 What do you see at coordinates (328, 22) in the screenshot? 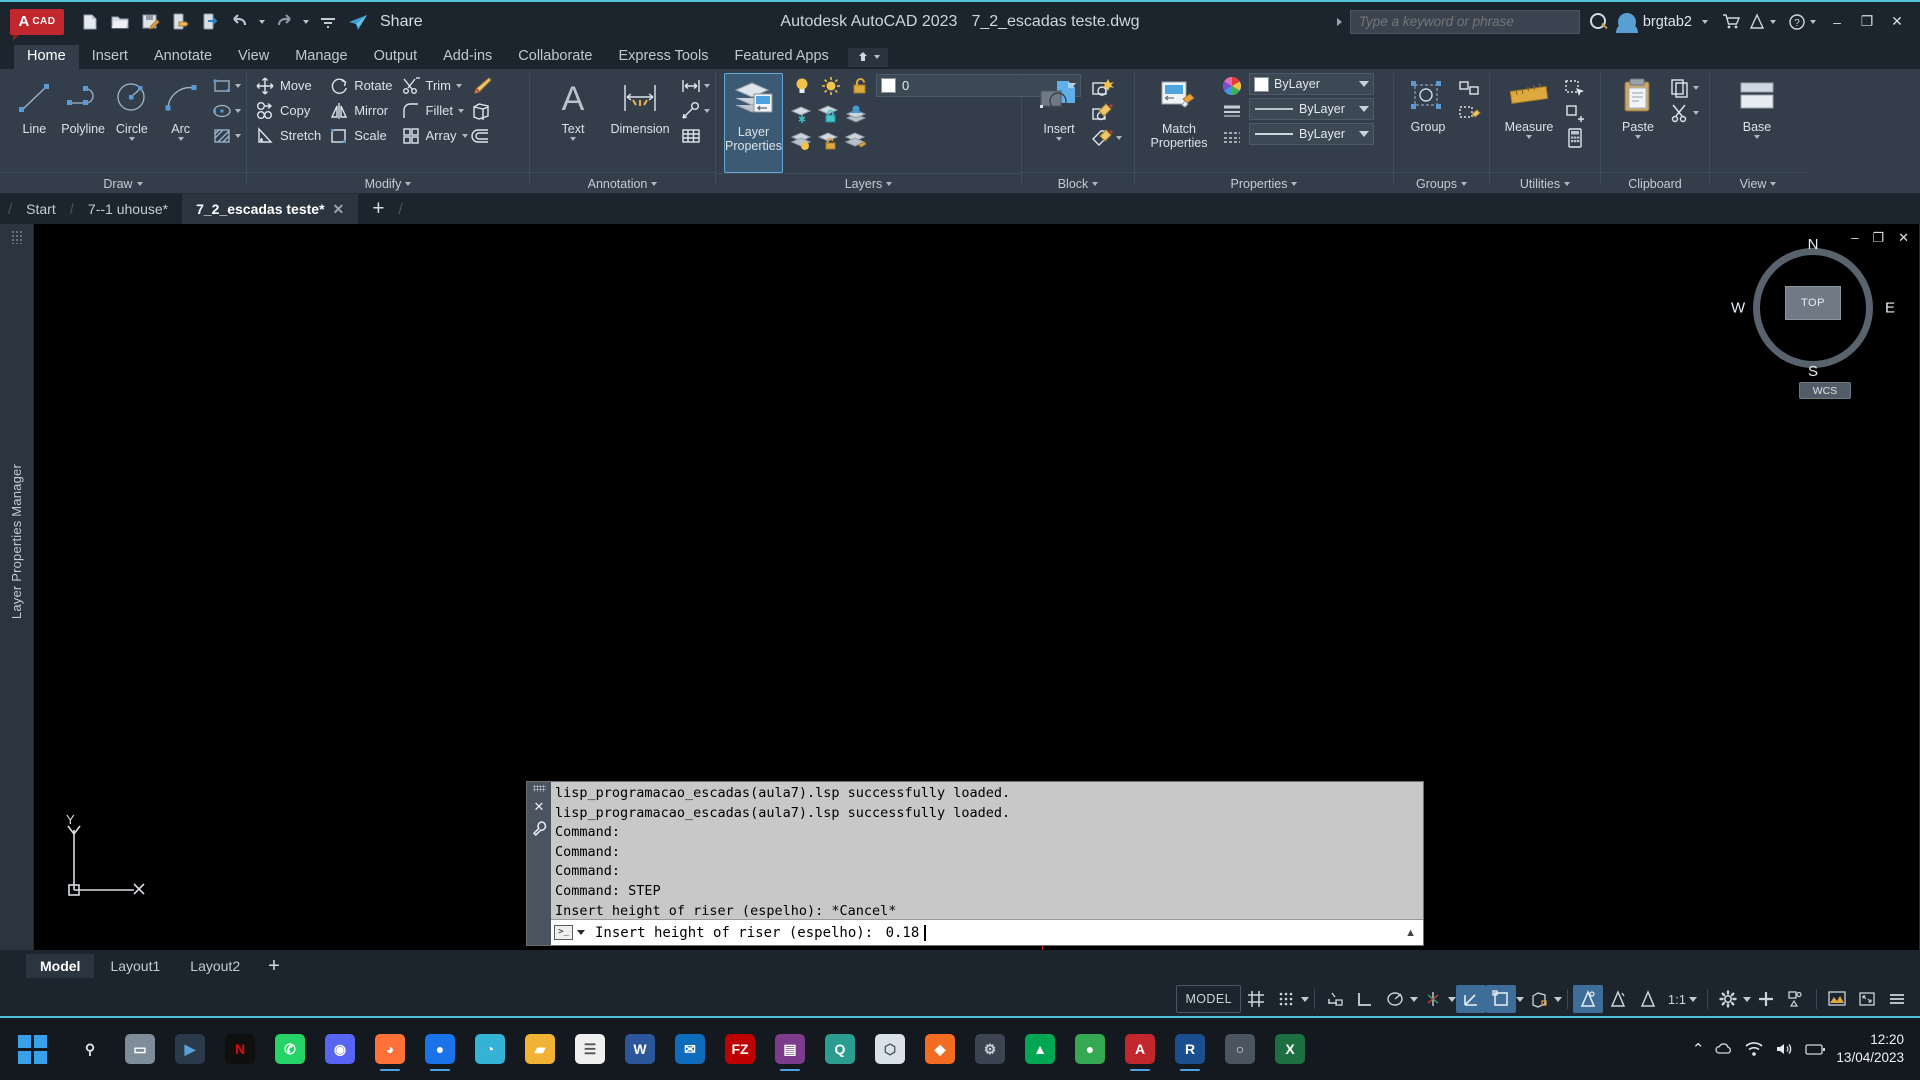
I see `customize-icon` at bounding box center [328, 22].